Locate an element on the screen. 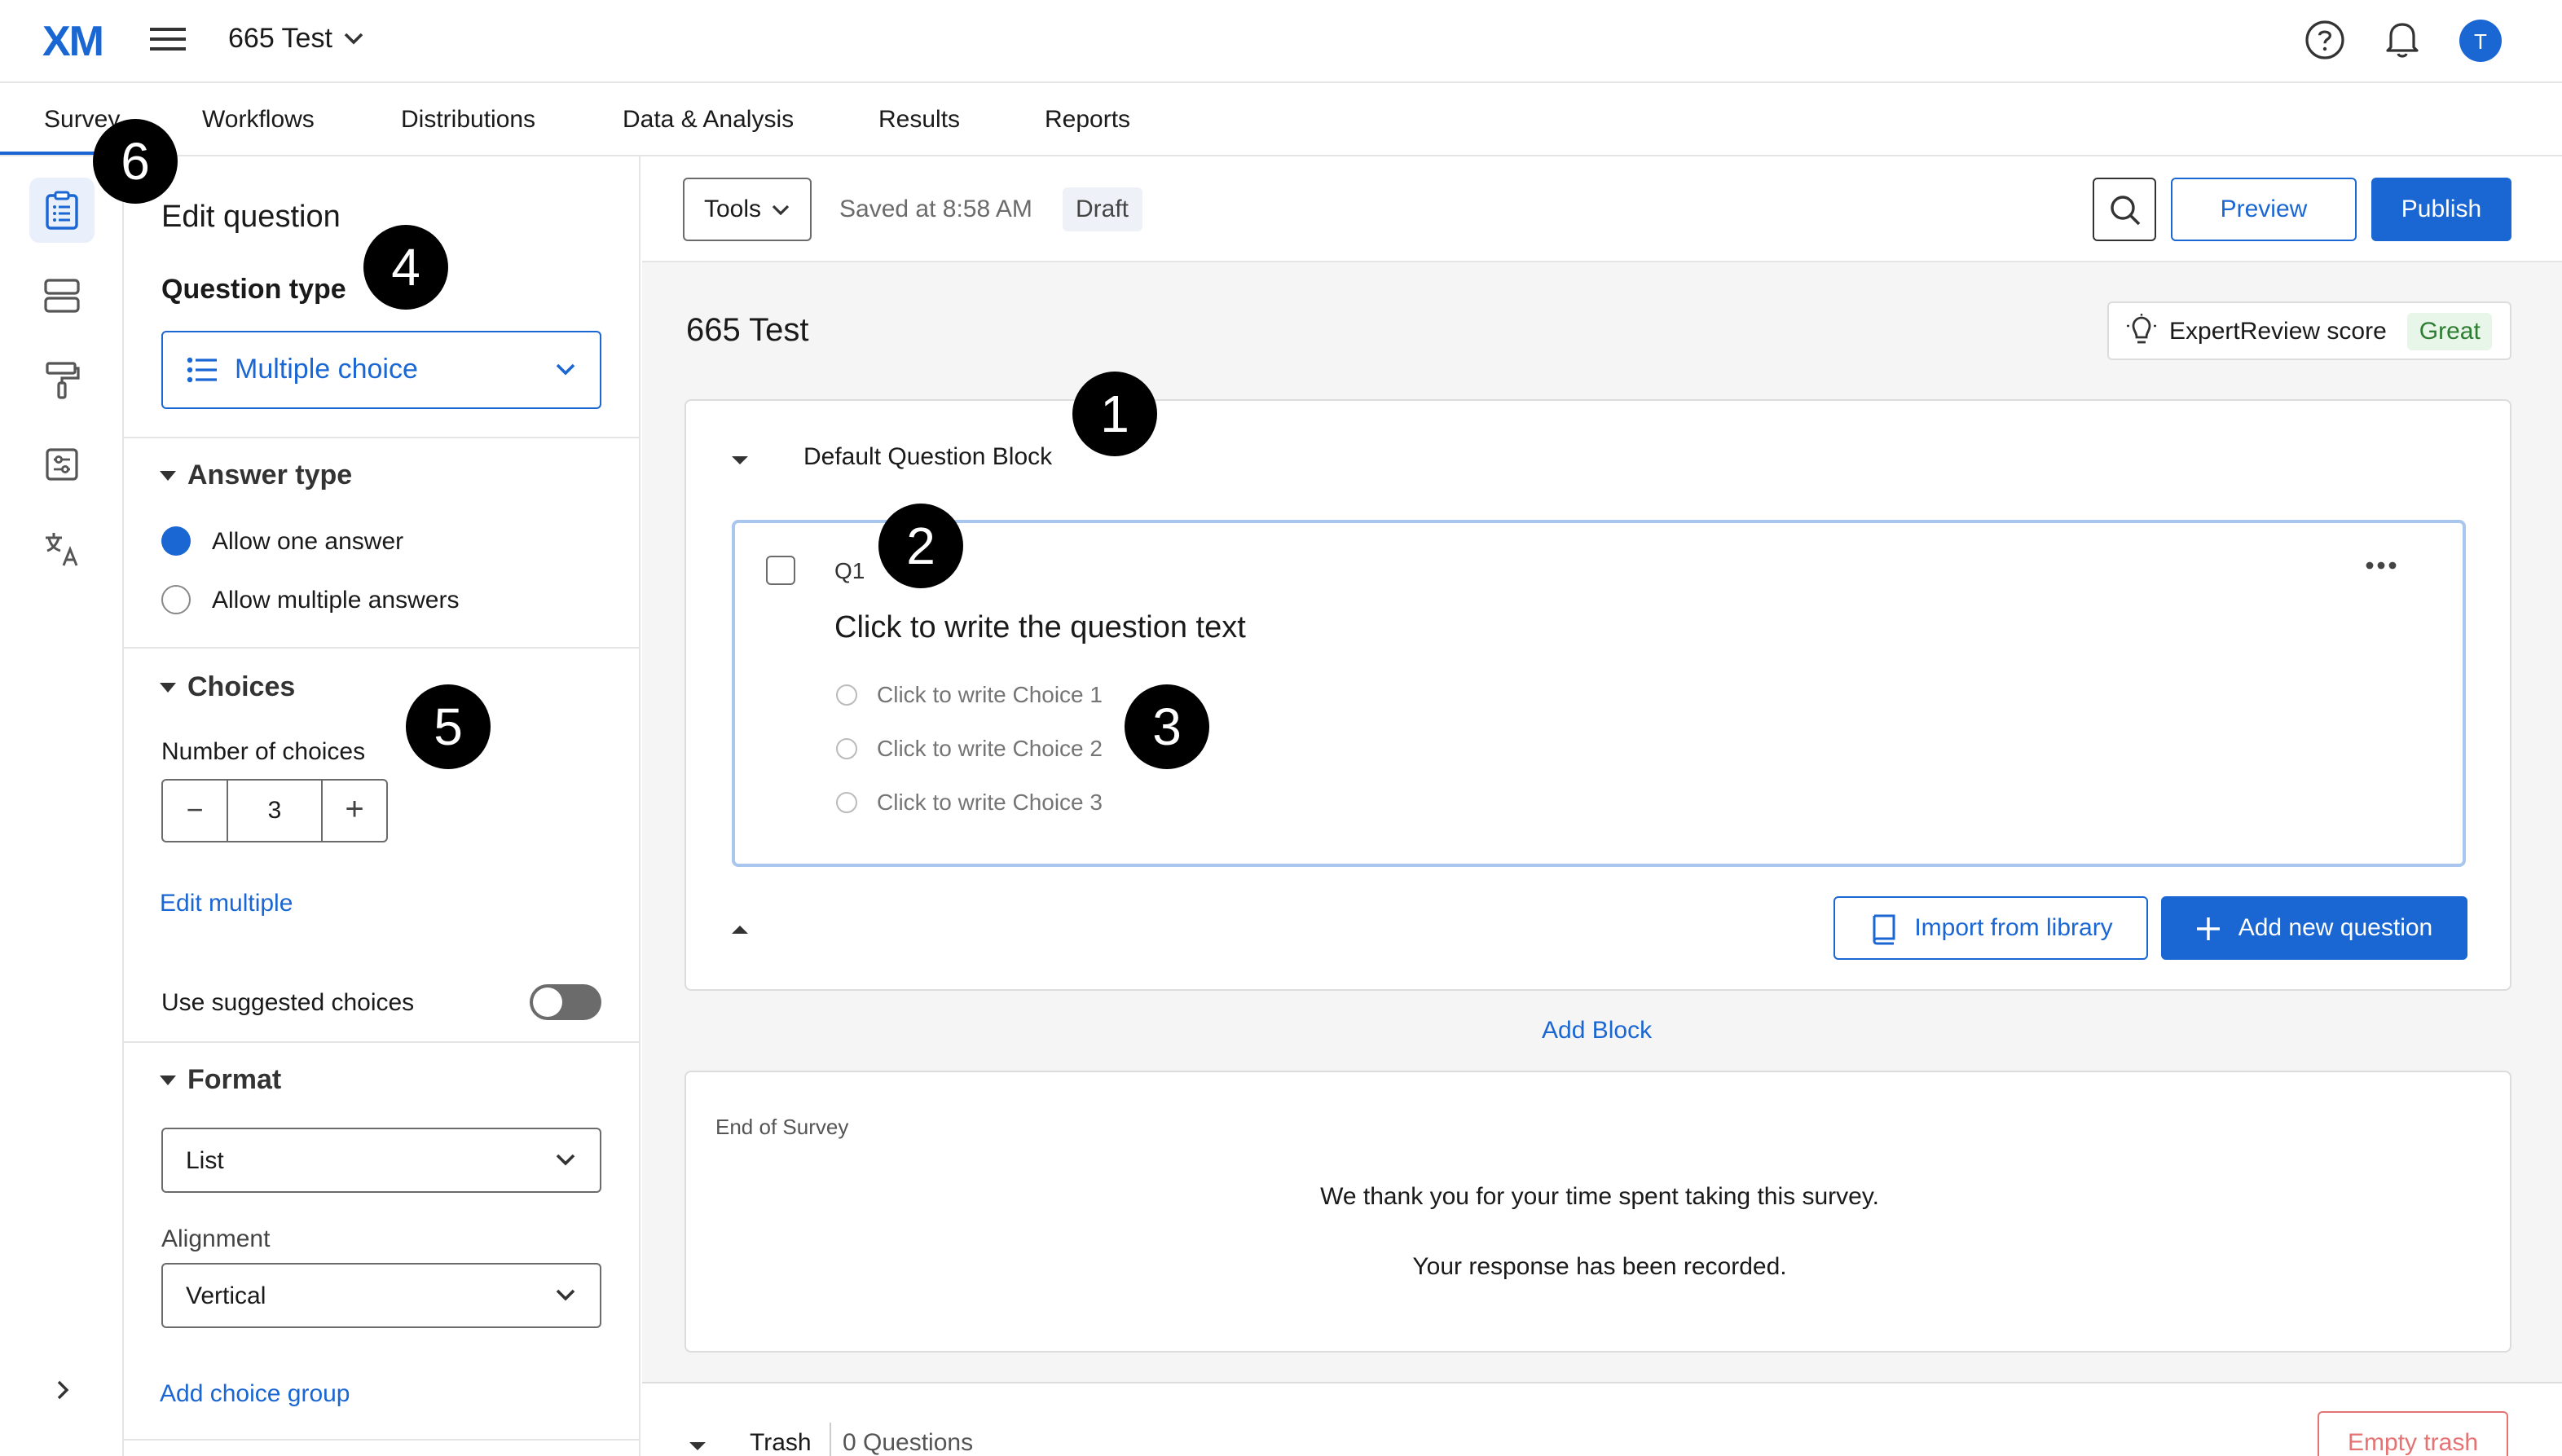  search-icon is located at coordinates (2124, 210).